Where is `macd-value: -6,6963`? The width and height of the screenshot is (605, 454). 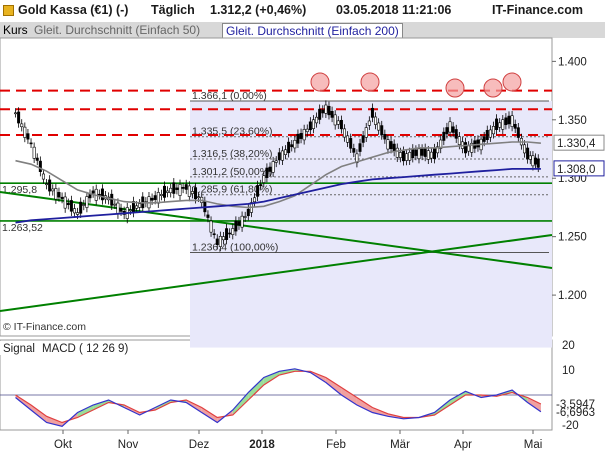
macd-value: -6,6963 is located at coordinates (575, 413).